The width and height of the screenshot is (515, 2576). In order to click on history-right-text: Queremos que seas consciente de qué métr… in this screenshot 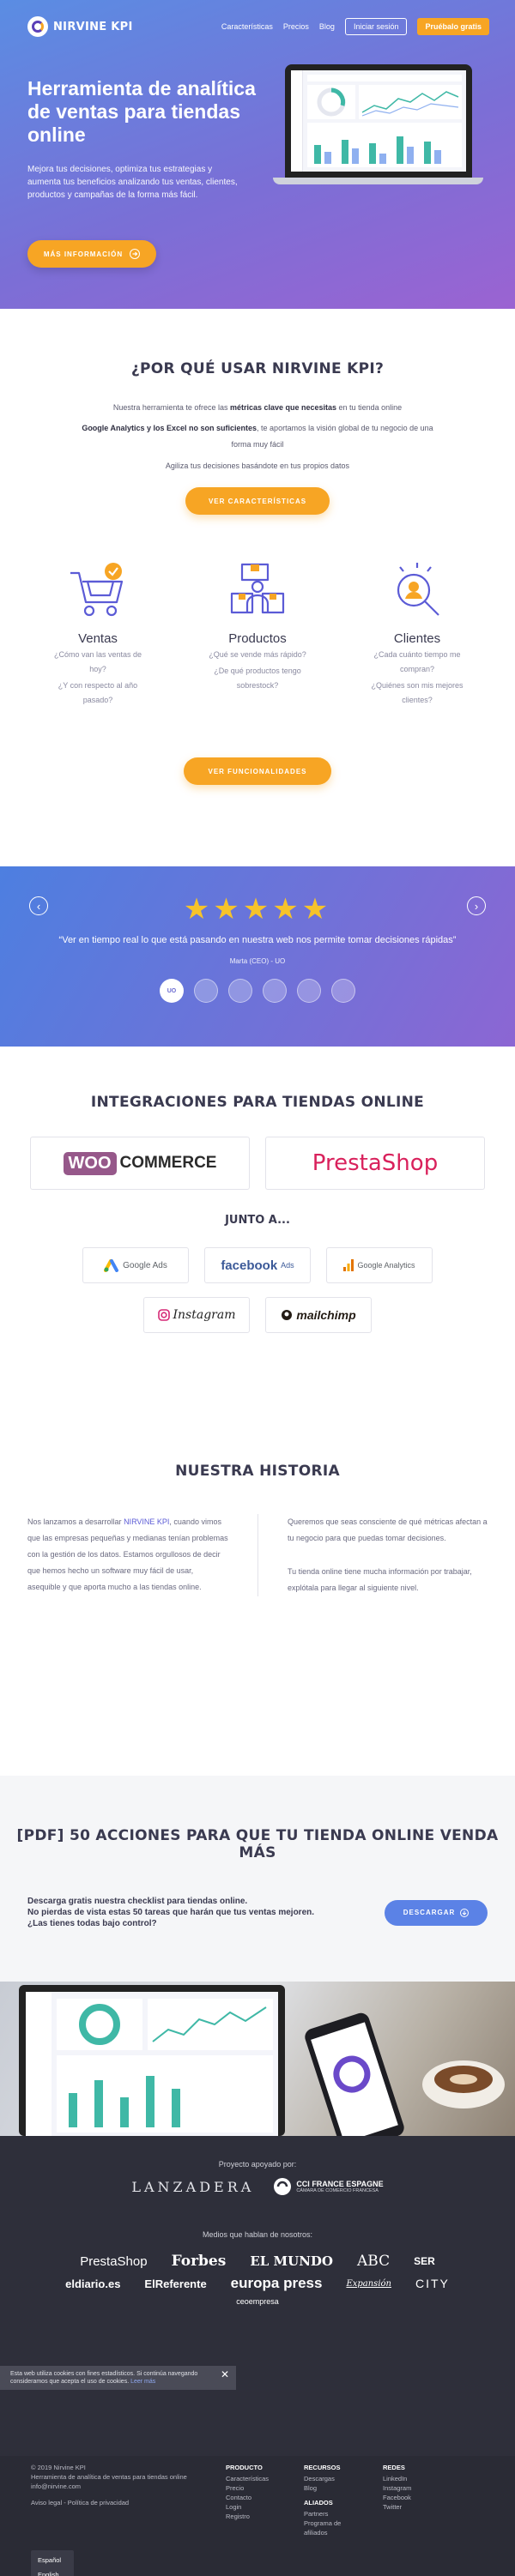, I will do `click(373, 1555)`.